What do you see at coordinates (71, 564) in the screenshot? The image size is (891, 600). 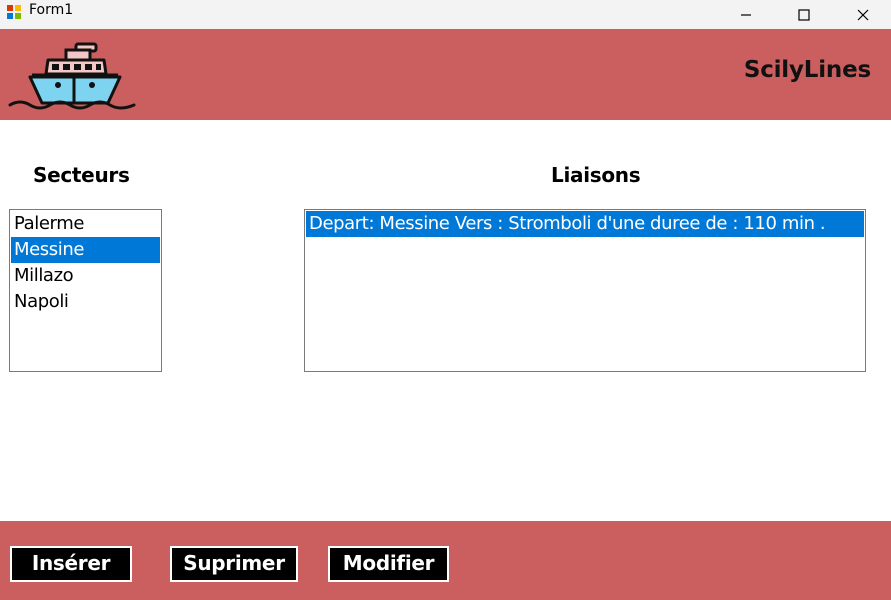 I see `inserer-button: Insérer` at bounding box center [71, 564].